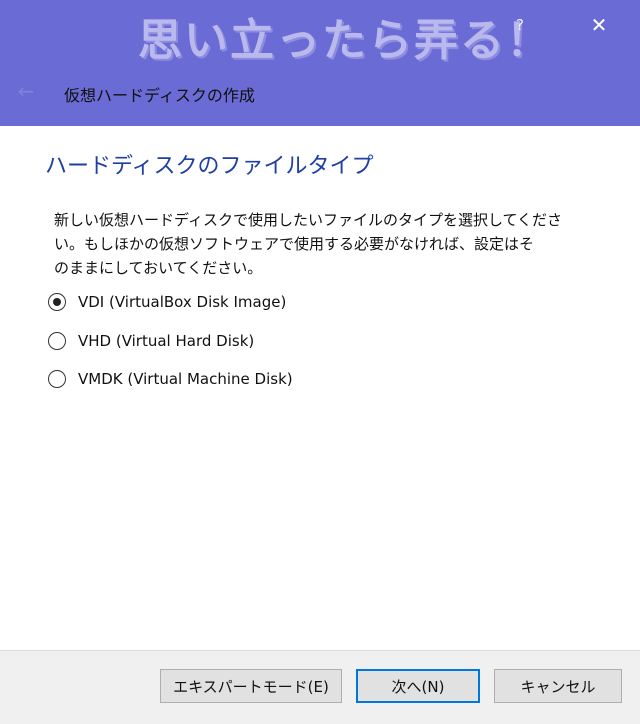  Describe the element at coordinates (166, 341) in the screenshot. I see `option-label: VHD (Virtual Hard Disk)` at that location.